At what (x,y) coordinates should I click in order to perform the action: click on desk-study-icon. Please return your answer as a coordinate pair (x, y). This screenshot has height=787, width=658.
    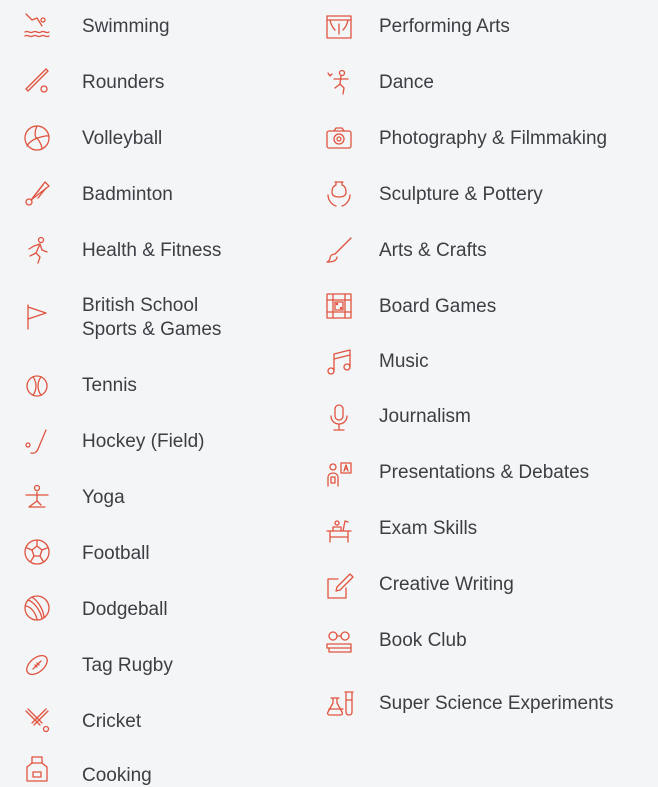
    Looking at the image, I should click on (339, 530).